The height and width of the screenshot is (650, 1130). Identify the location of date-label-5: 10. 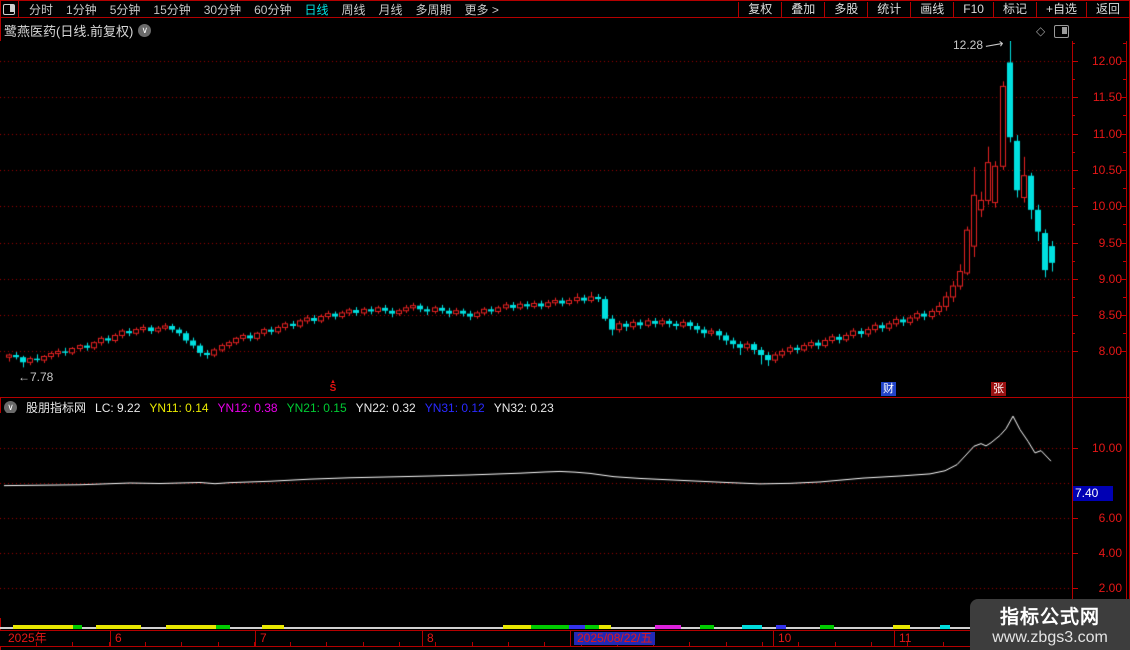
(784, 638).